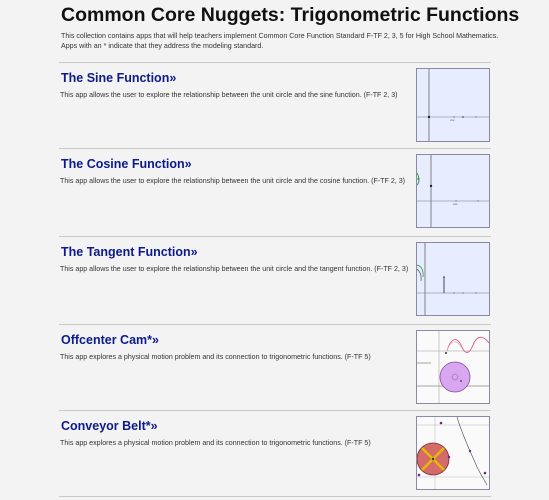 This screenshot has width=549, height=500. I want to click on item-title-text: The Sine Function, so click(115, 78).